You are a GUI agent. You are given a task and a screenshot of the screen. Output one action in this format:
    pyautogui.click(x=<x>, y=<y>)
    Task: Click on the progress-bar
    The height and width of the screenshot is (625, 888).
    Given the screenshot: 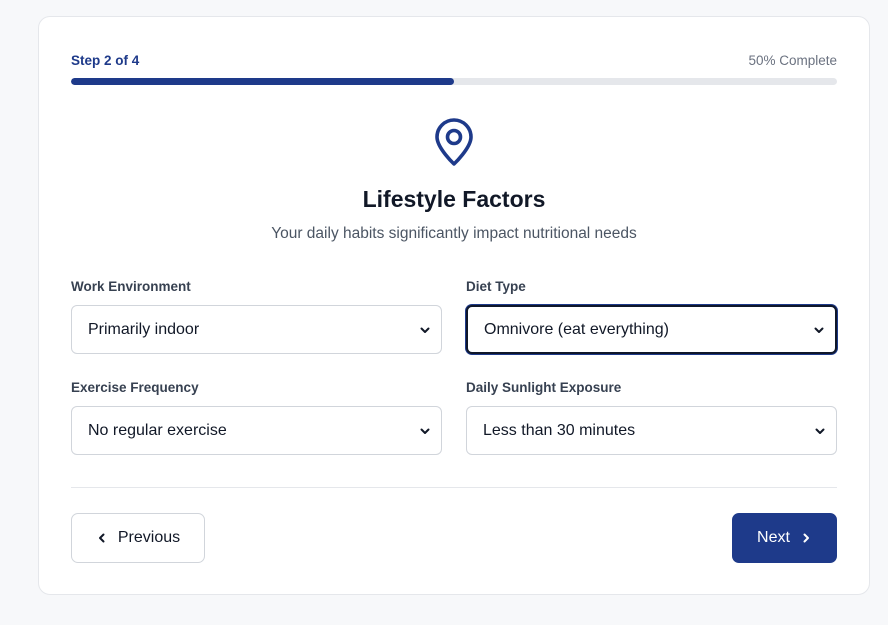 What is the action you would take?
    pyautogui.click(x=454, y=81)
    